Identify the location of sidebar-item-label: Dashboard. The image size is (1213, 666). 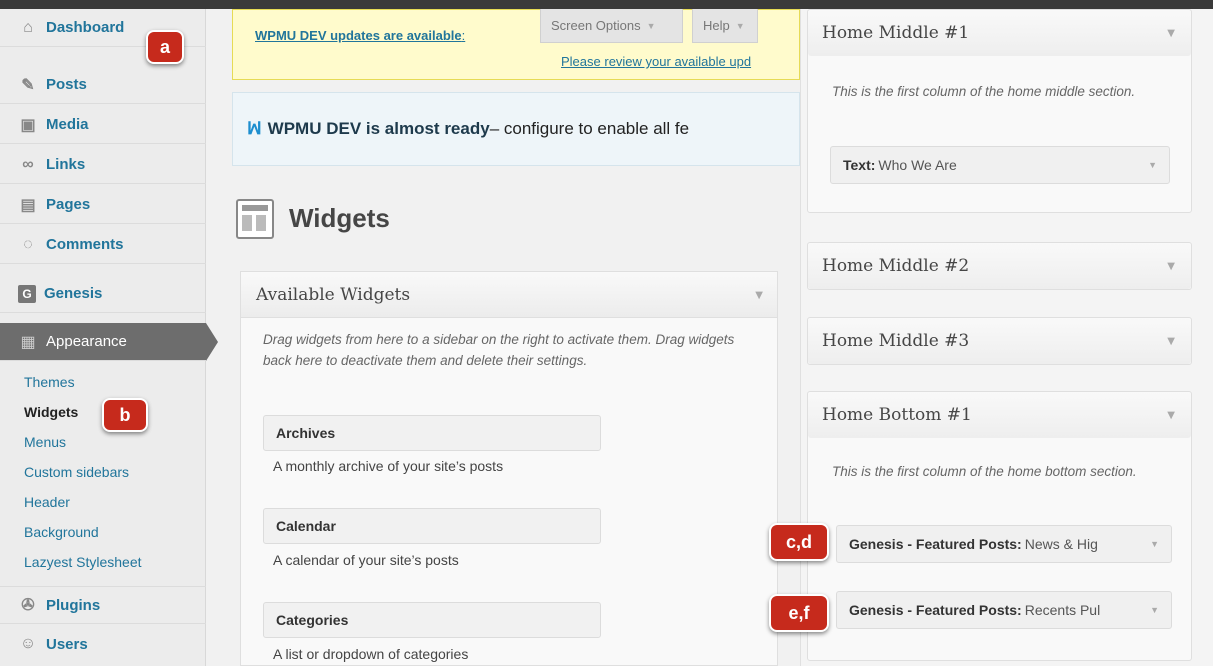
(85, 27).